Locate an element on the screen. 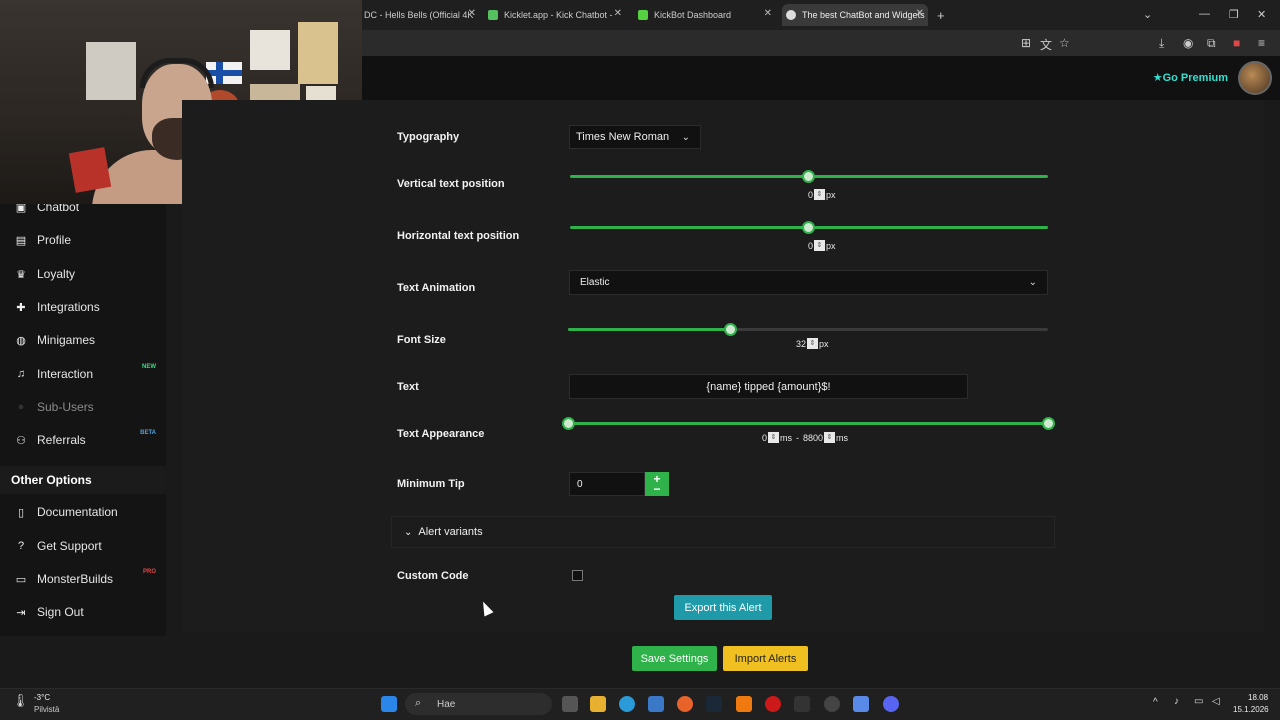 The width and height of the screenshot is (1280, 720). alert-variants-toggle: ⌄ Alert variants is located at coordinates (723, 532).